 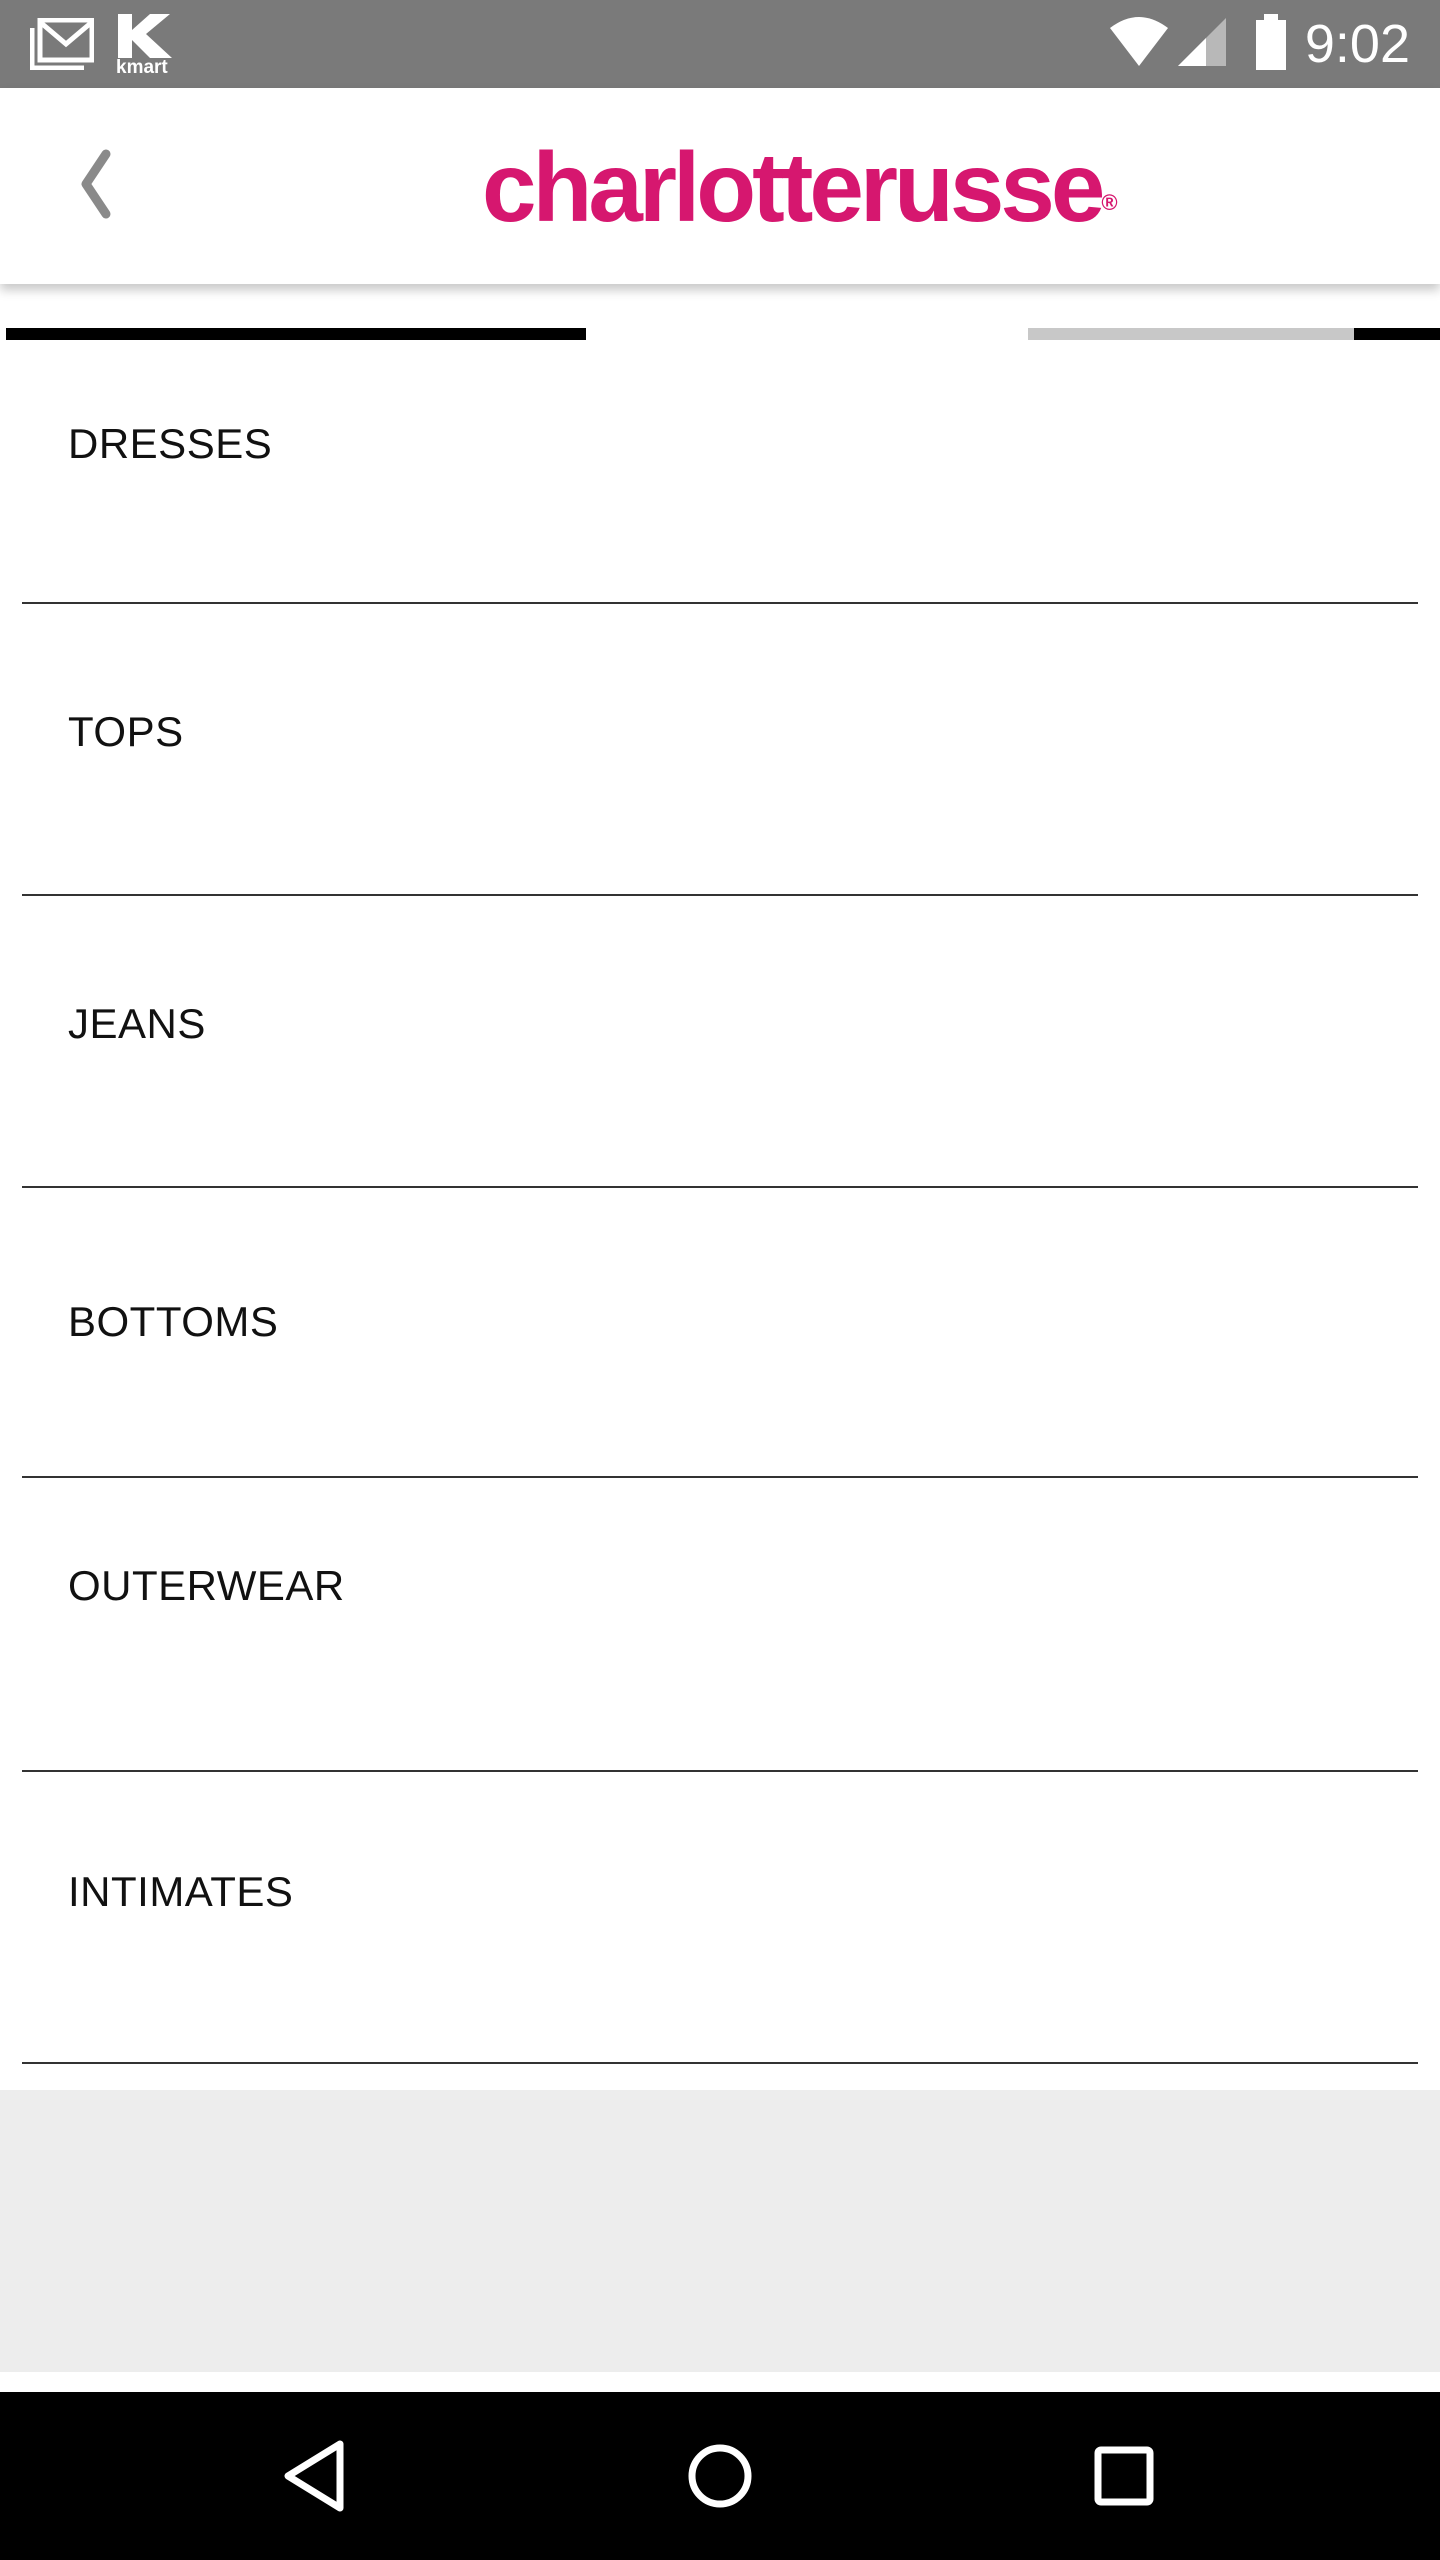 What do you see at coordinates (793, 187) in the screenshot?
I see `brand-name: charlotterusse` at bounding box center [793, 187].